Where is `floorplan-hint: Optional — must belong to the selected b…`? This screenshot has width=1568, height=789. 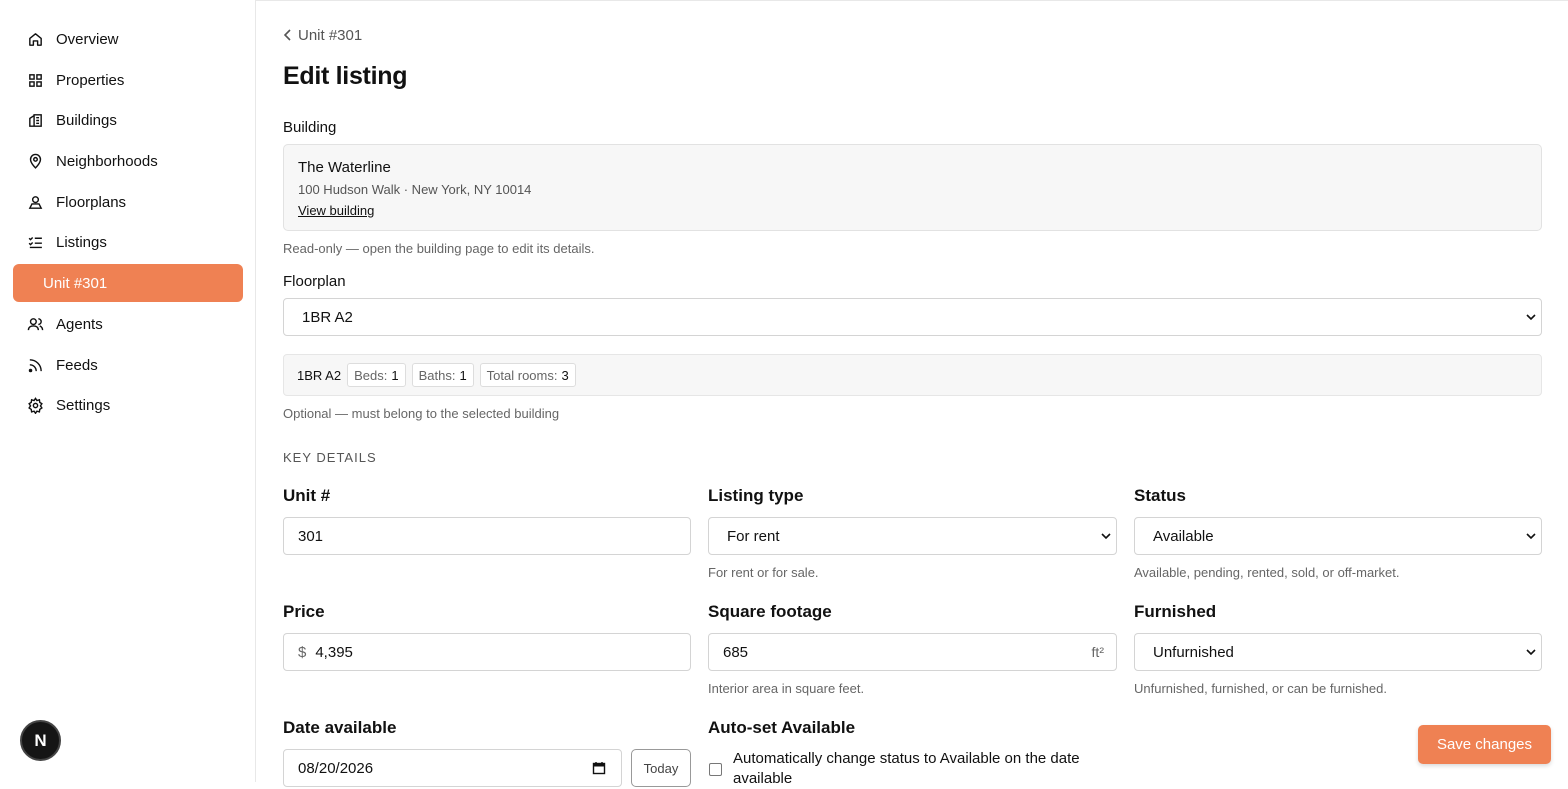
floorplan-hint: Optional — must belong to the selected b… is located at coordinates (421, 413).